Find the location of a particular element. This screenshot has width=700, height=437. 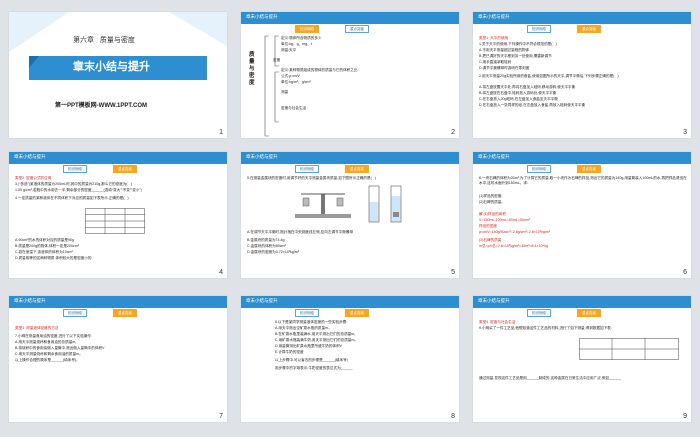

option-text: A.不用天平测量超过量程的物体 is located at coordinates (504, 50).